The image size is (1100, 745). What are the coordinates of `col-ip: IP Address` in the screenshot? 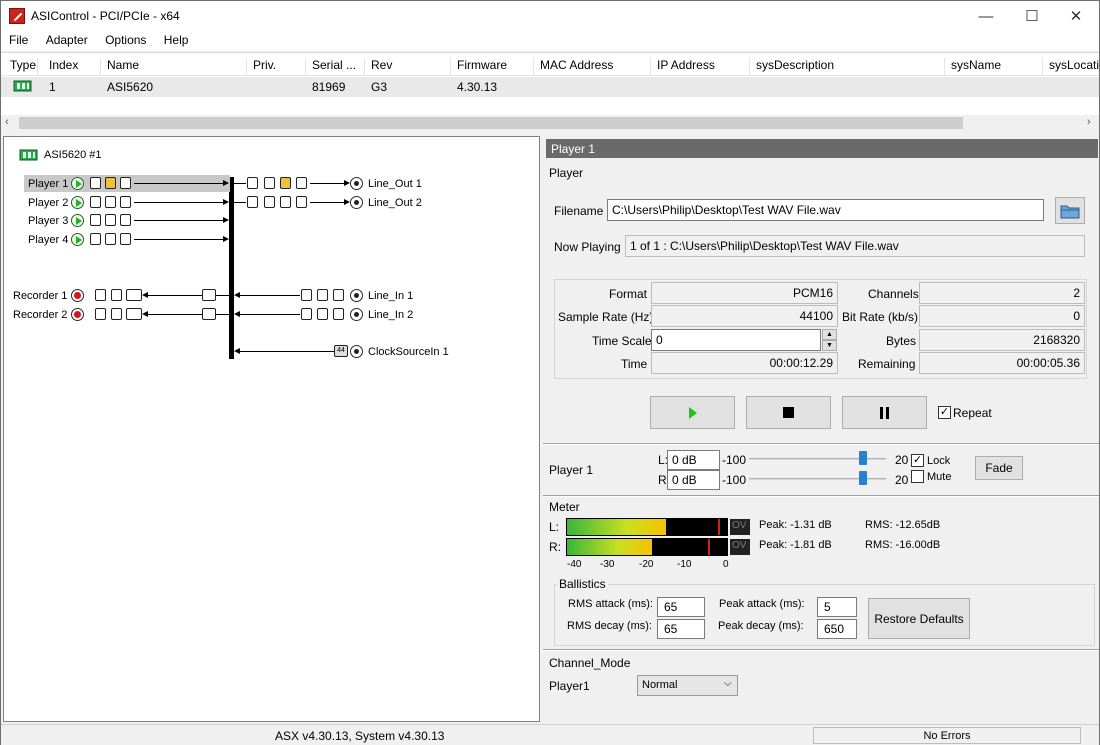 It's located at (700, 66).